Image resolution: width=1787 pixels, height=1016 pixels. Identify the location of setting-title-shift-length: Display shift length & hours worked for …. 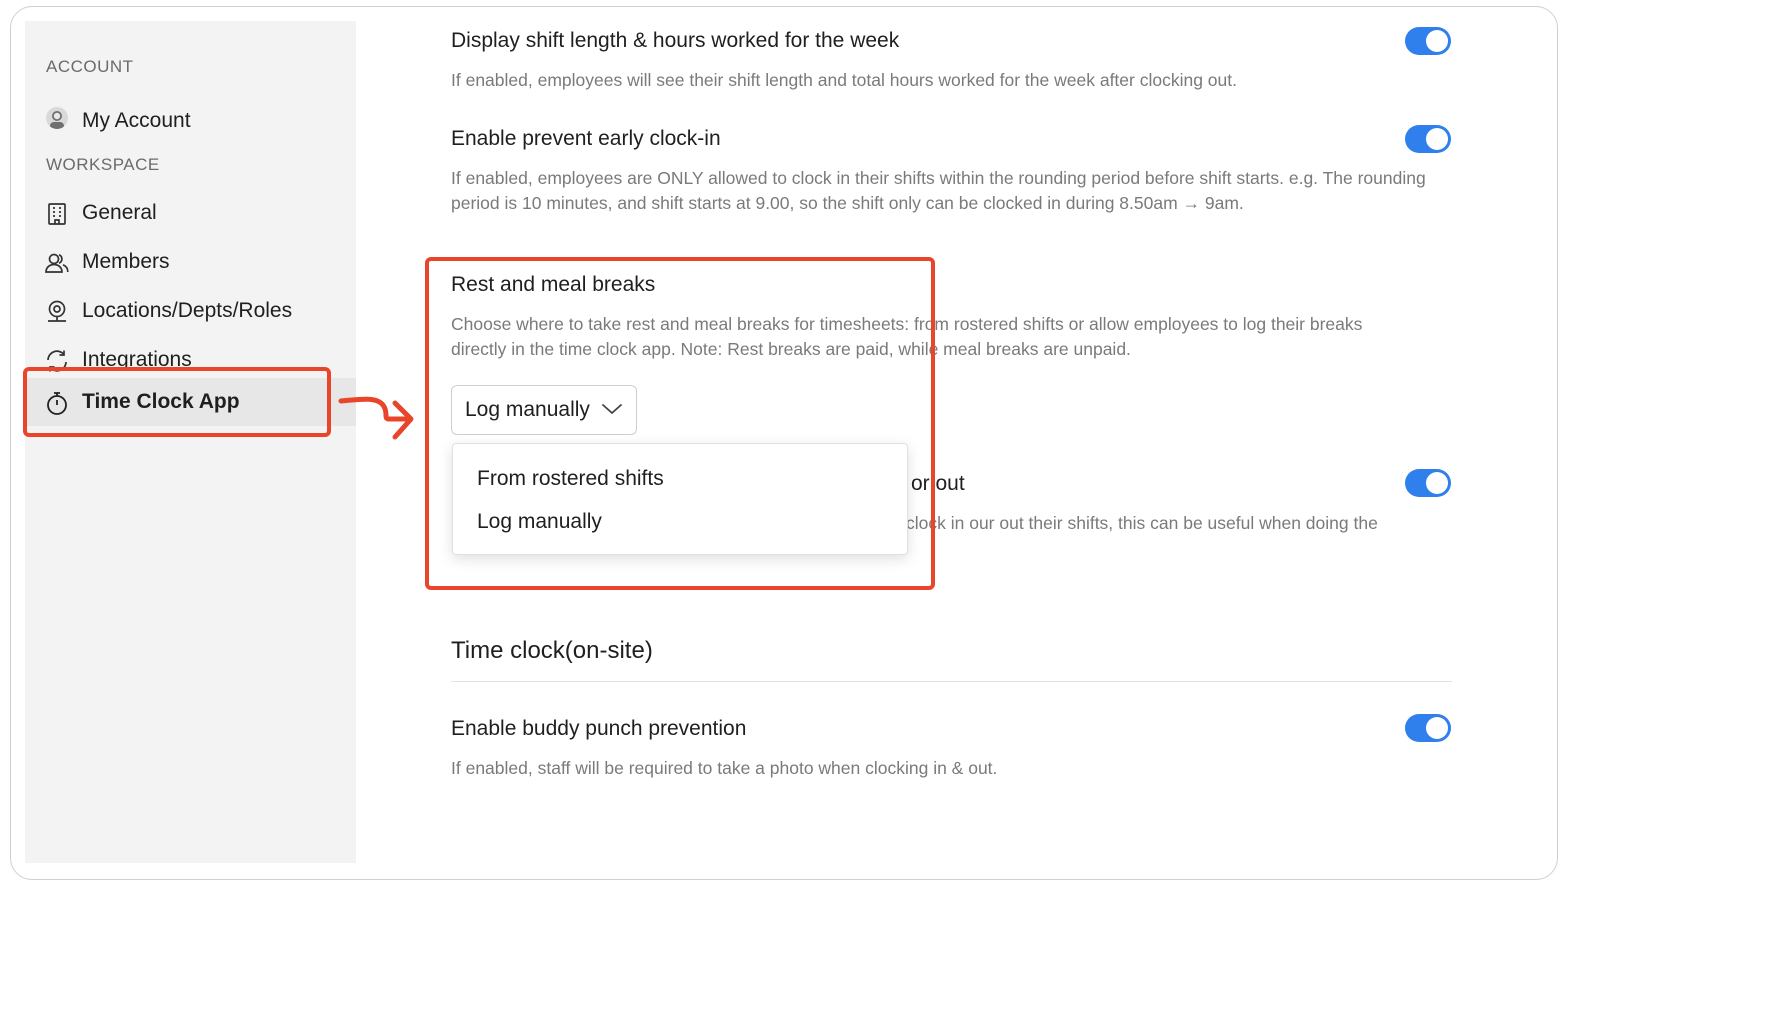
(675, 40).